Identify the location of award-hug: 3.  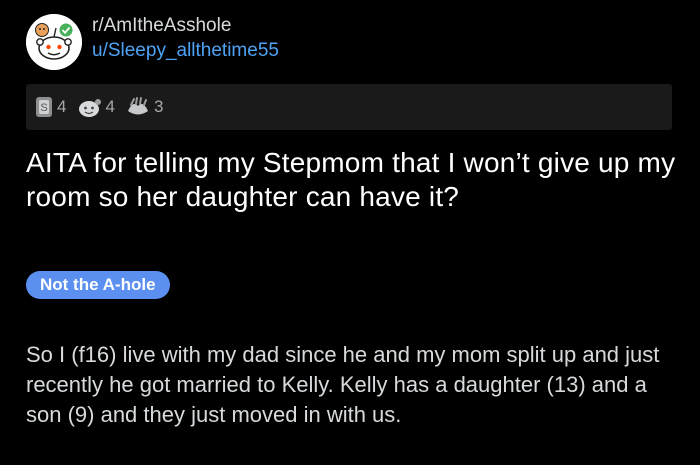
(144, 107).